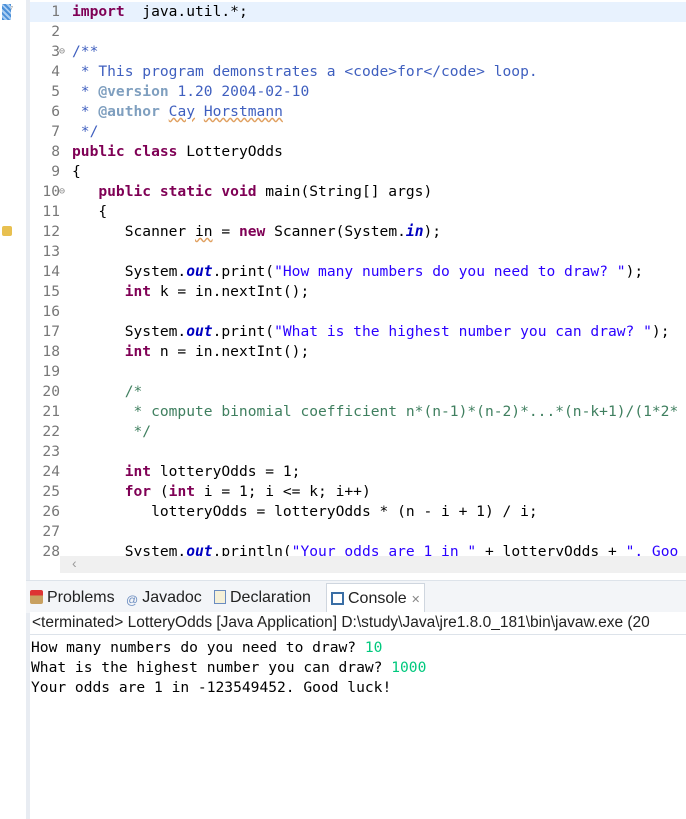 The image size is (686, 819). I want to click on code-line: 5 * @version 1.20 2004-02-10, so click(358, 92).